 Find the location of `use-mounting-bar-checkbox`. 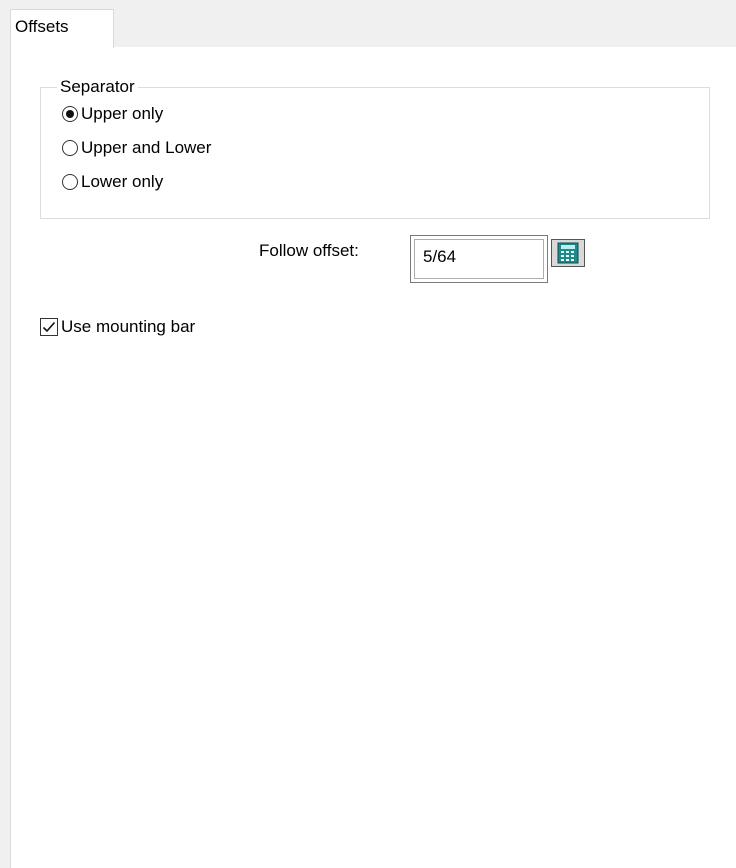

use-mounting-bar-checkbox is located at coordinates (49, 327).